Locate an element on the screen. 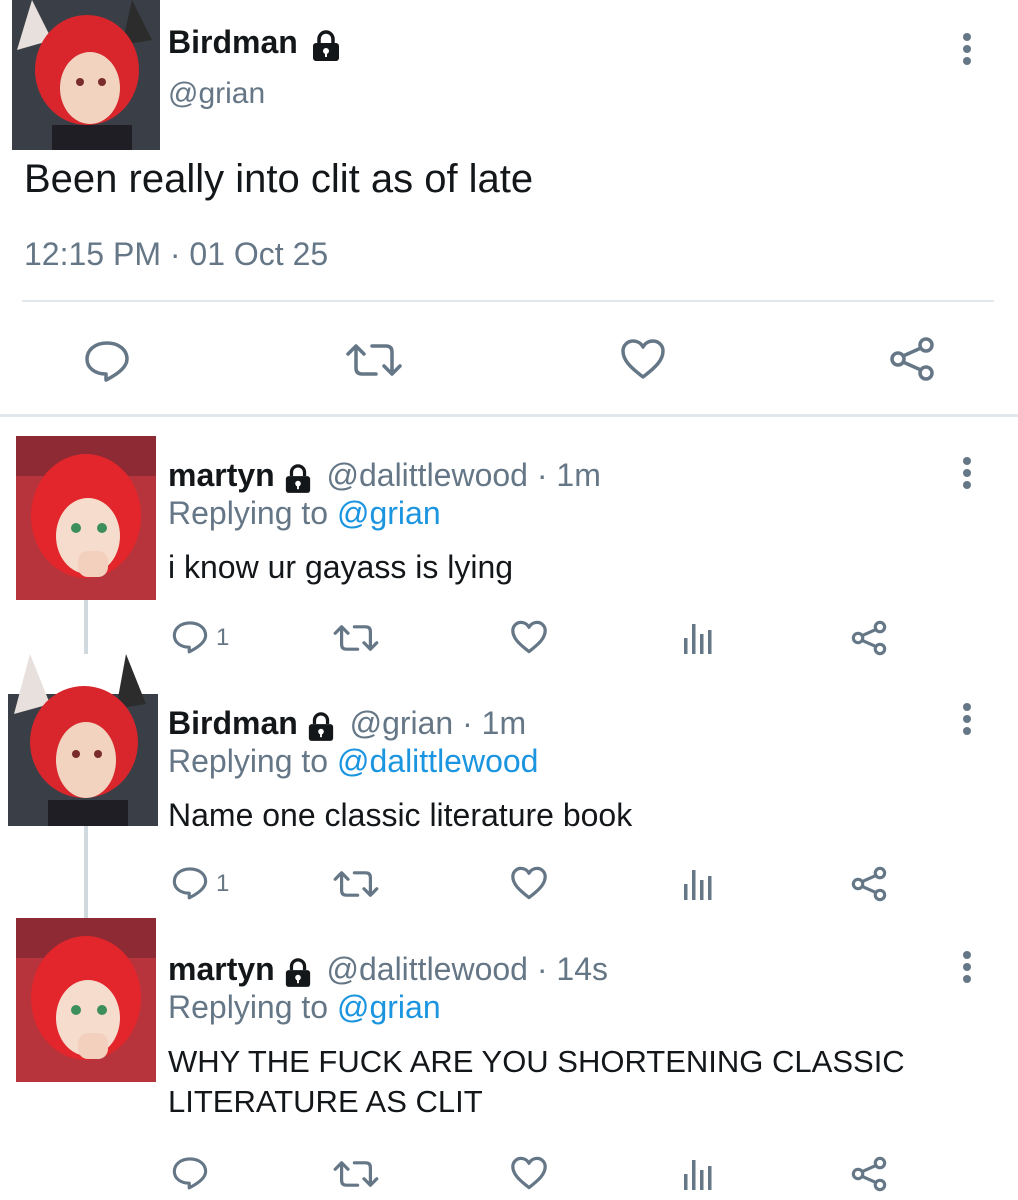 The image size is (1018, 1200). reply-display-name: Birdman is located at coordinates (233, 723).